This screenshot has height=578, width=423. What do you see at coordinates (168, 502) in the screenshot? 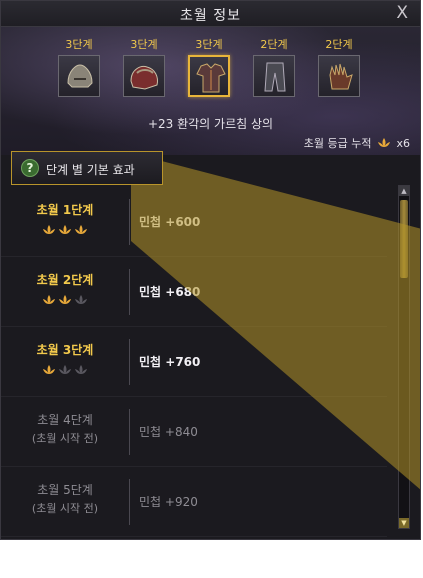
I see `stage-effect: 민첩 +920` at bounding box center [168, 502].